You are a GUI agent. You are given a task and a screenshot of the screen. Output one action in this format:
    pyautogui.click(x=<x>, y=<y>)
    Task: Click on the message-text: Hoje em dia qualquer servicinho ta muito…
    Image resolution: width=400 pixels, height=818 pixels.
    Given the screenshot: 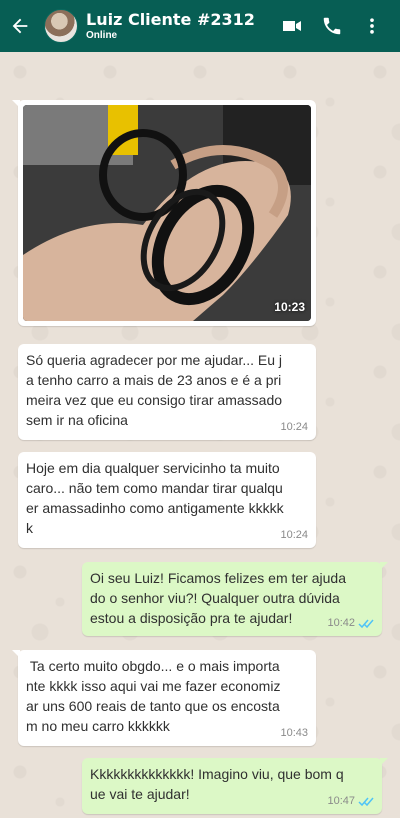 What is the action you would take?
    pyautogui.click(x=155, y=498)
    